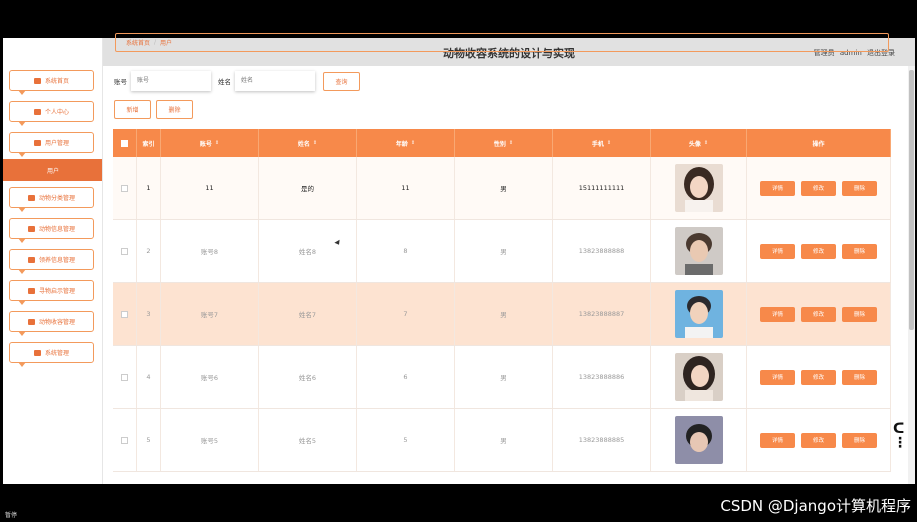  What do you see at coordinates (308, 440) in the screenshot?
I see `cell-name: 姓名5` at bounding box center [308, 440].